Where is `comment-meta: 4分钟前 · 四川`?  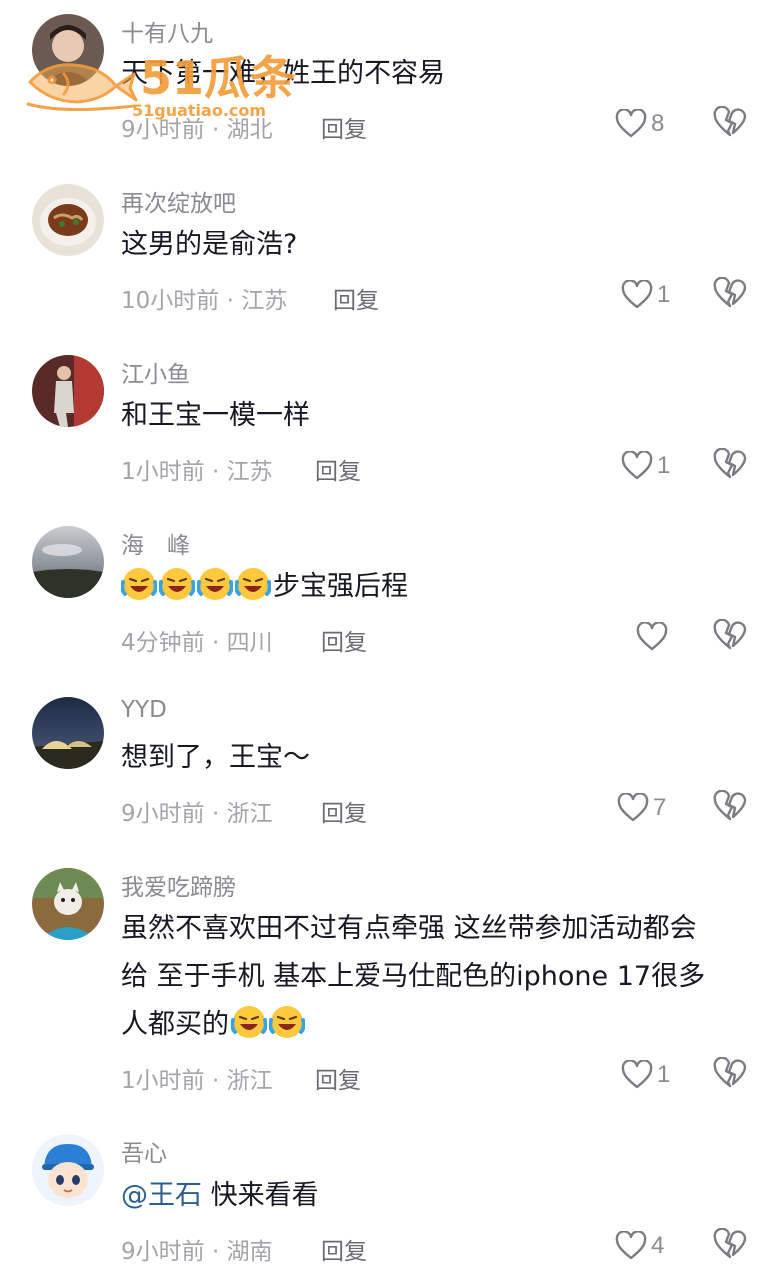 comment-meta: 4分钟前 · 四川 is located at coordinates (197, 643).